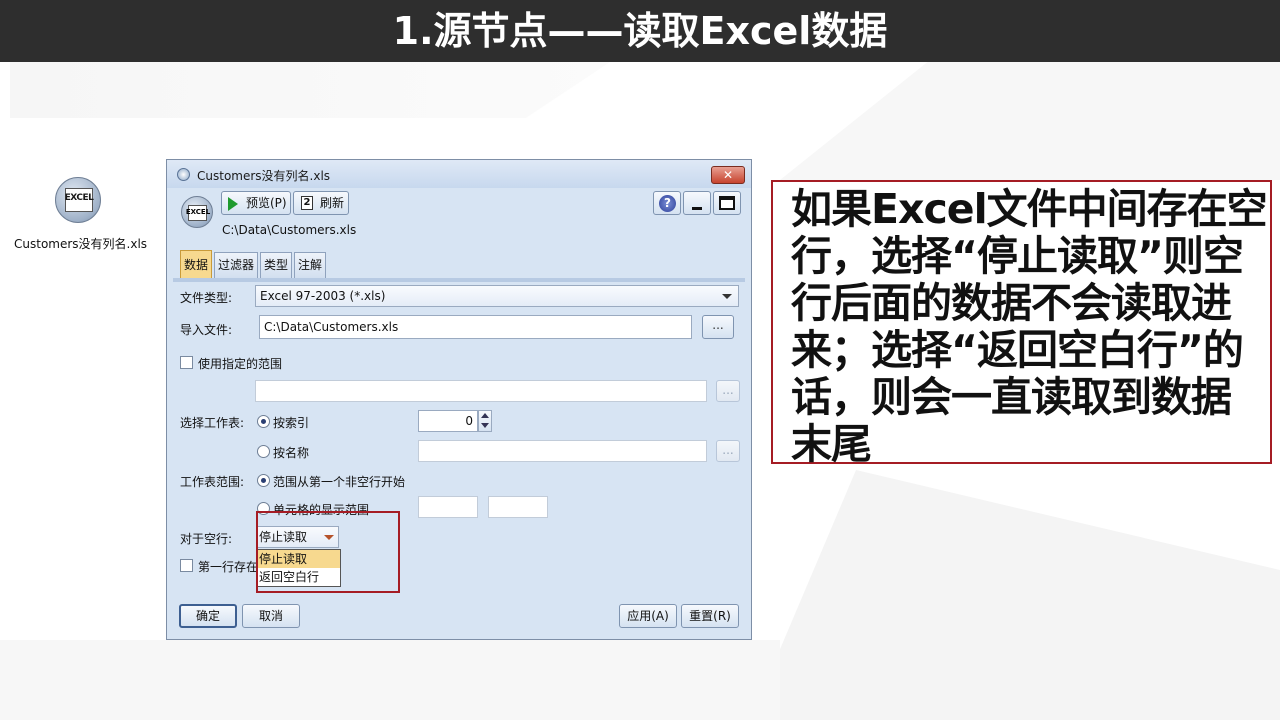 This screenshot has width=1280, height=720. Describe the element at coordinates (291, 423) in the screenshot. I see `by-index-label: 按索引` at that location.